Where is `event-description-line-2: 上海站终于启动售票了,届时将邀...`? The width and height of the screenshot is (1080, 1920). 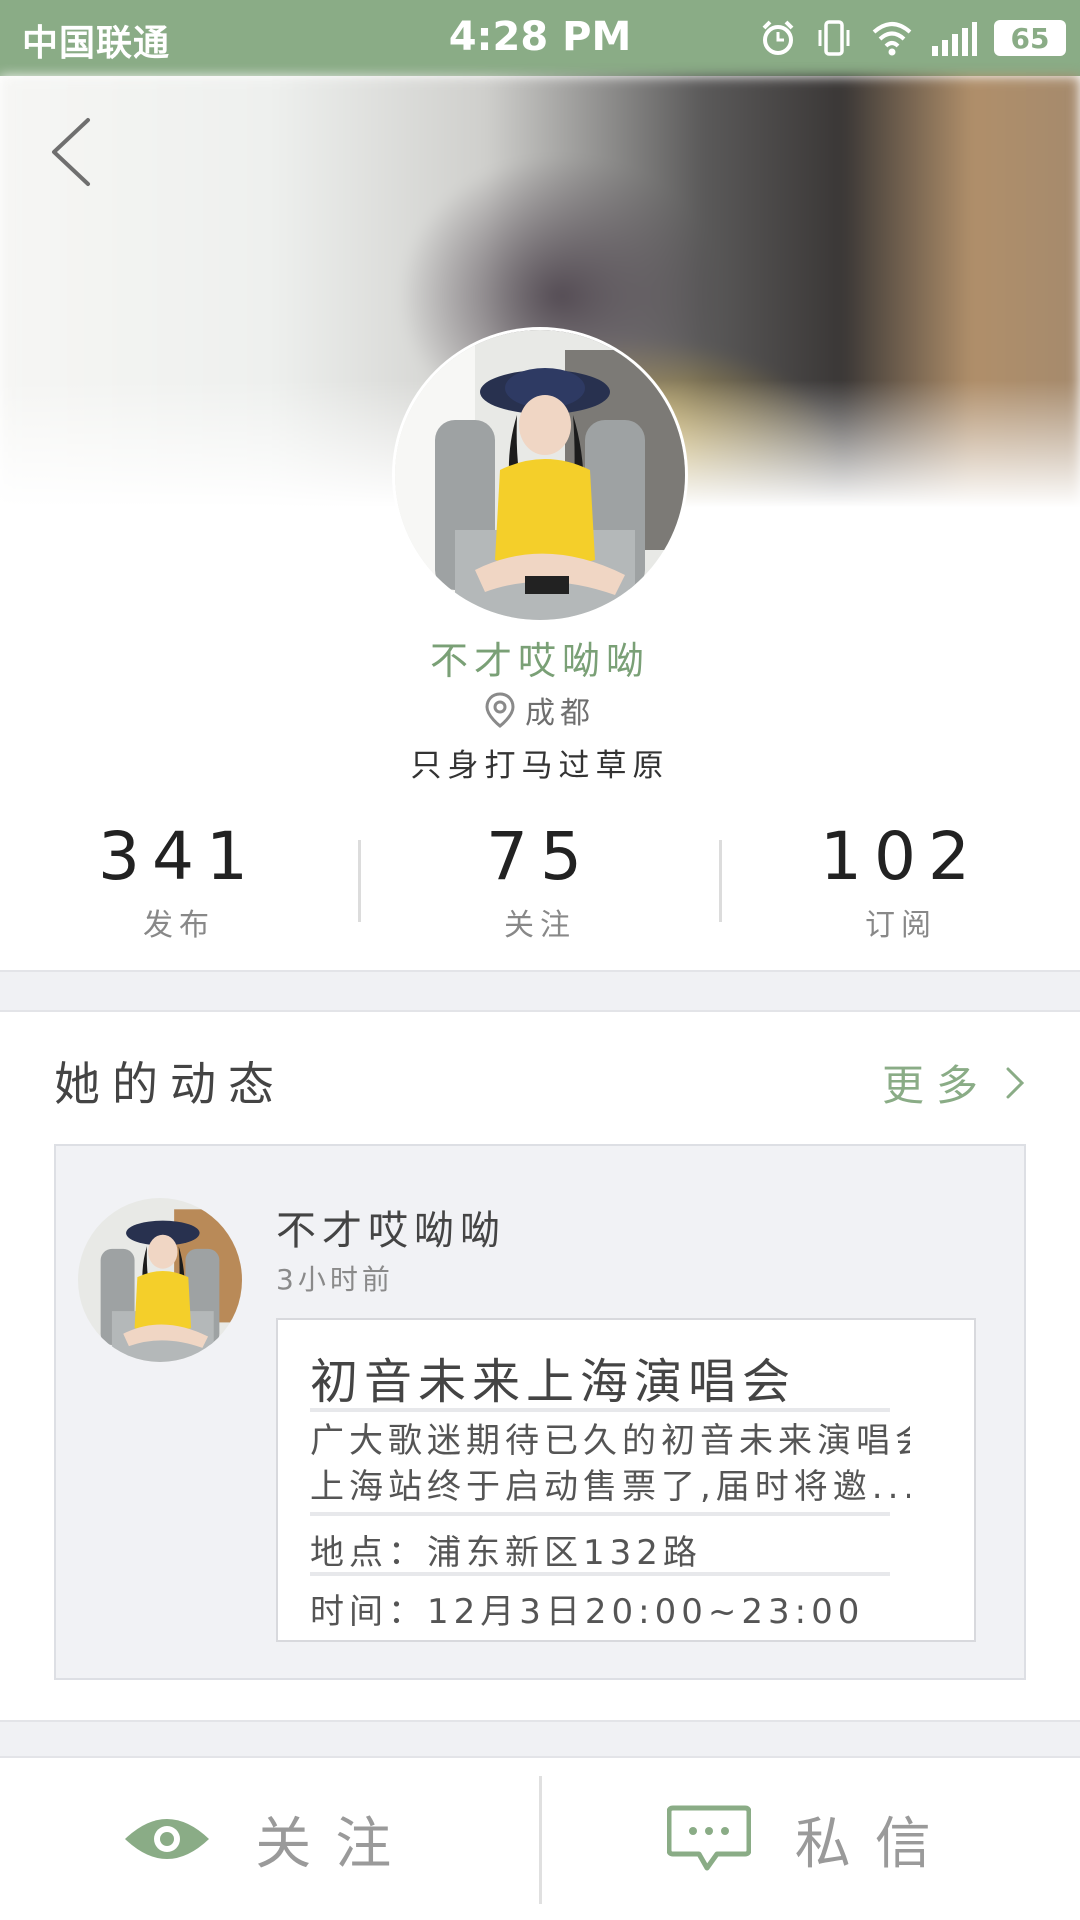
event-description-line-2: 上海站终于启动售票了,届时将邀... is located at coordinates (610, 1487).